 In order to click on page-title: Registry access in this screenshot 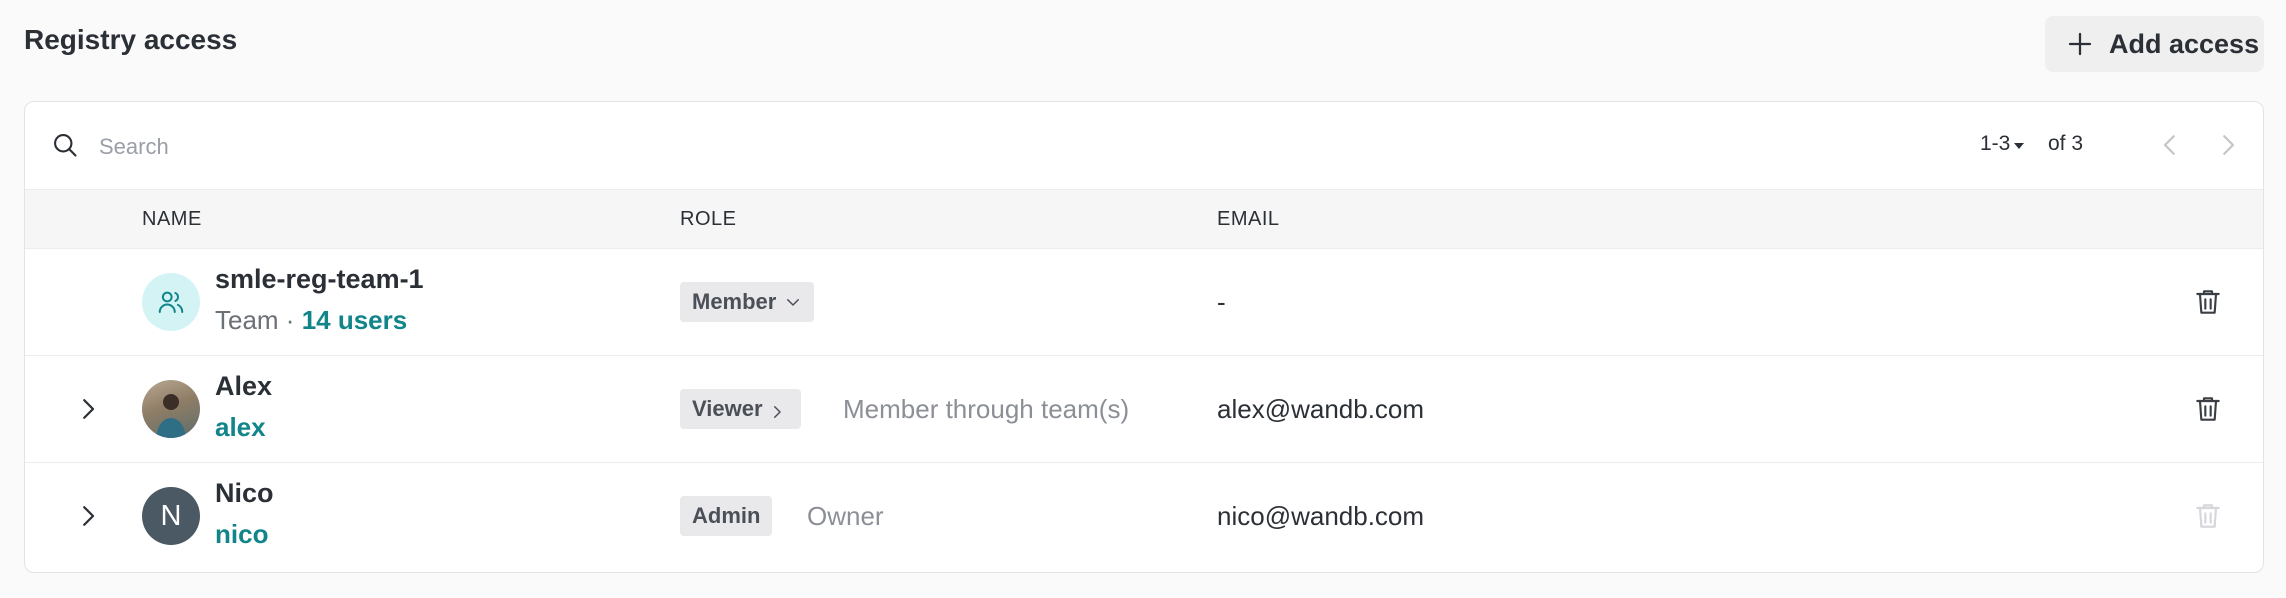, I will do `click(131, 39)`.